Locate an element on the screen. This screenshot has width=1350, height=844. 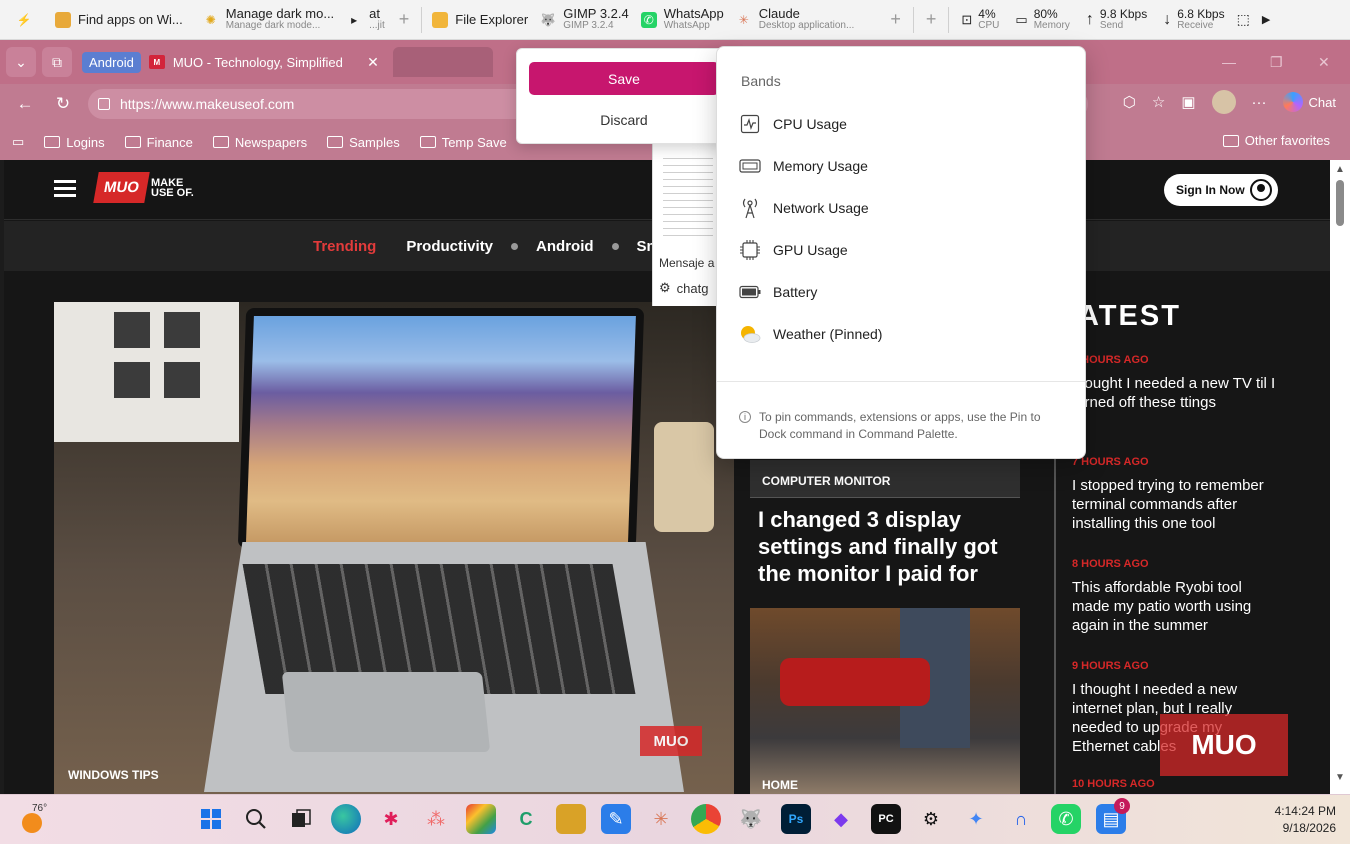
discard-button: Discard is located at coordinates (624, 119).